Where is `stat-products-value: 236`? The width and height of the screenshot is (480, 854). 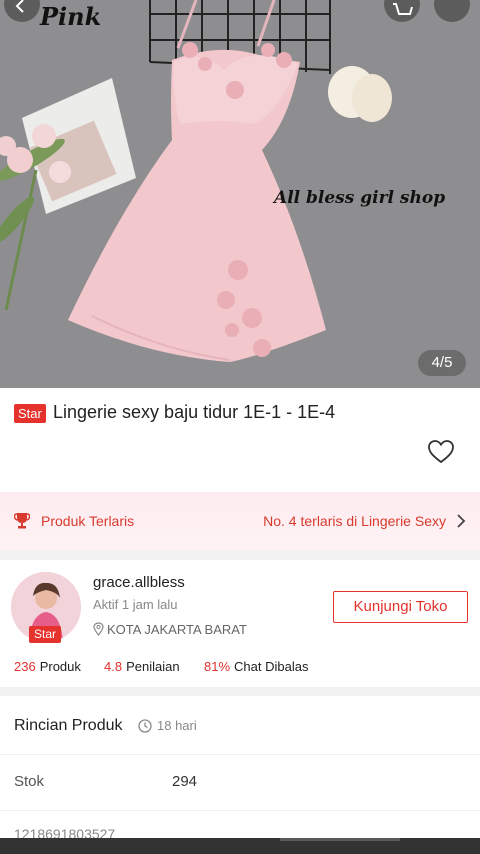 stat-products-value: 236 is located at coordinates (25, 666).